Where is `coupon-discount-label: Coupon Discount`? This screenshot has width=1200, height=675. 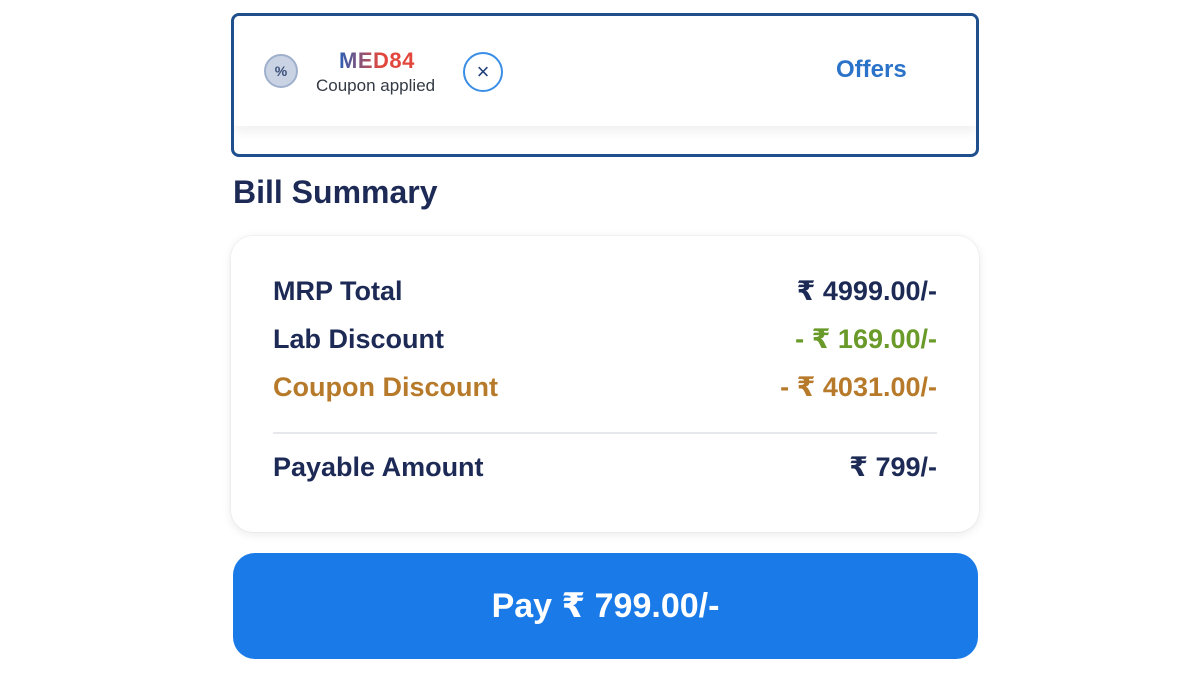 coupon-discount-label: Coupon Discount is located at coordinates (385, 387).